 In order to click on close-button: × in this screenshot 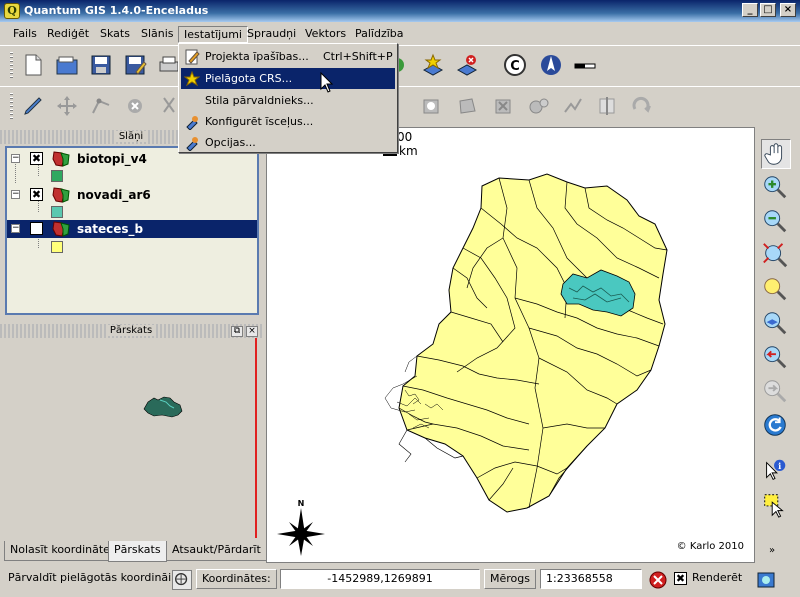, I will do `click(788, 10)`.